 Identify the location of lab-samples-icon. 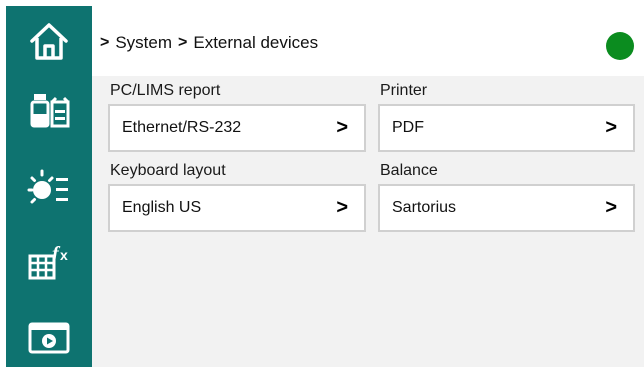
(50, 111).